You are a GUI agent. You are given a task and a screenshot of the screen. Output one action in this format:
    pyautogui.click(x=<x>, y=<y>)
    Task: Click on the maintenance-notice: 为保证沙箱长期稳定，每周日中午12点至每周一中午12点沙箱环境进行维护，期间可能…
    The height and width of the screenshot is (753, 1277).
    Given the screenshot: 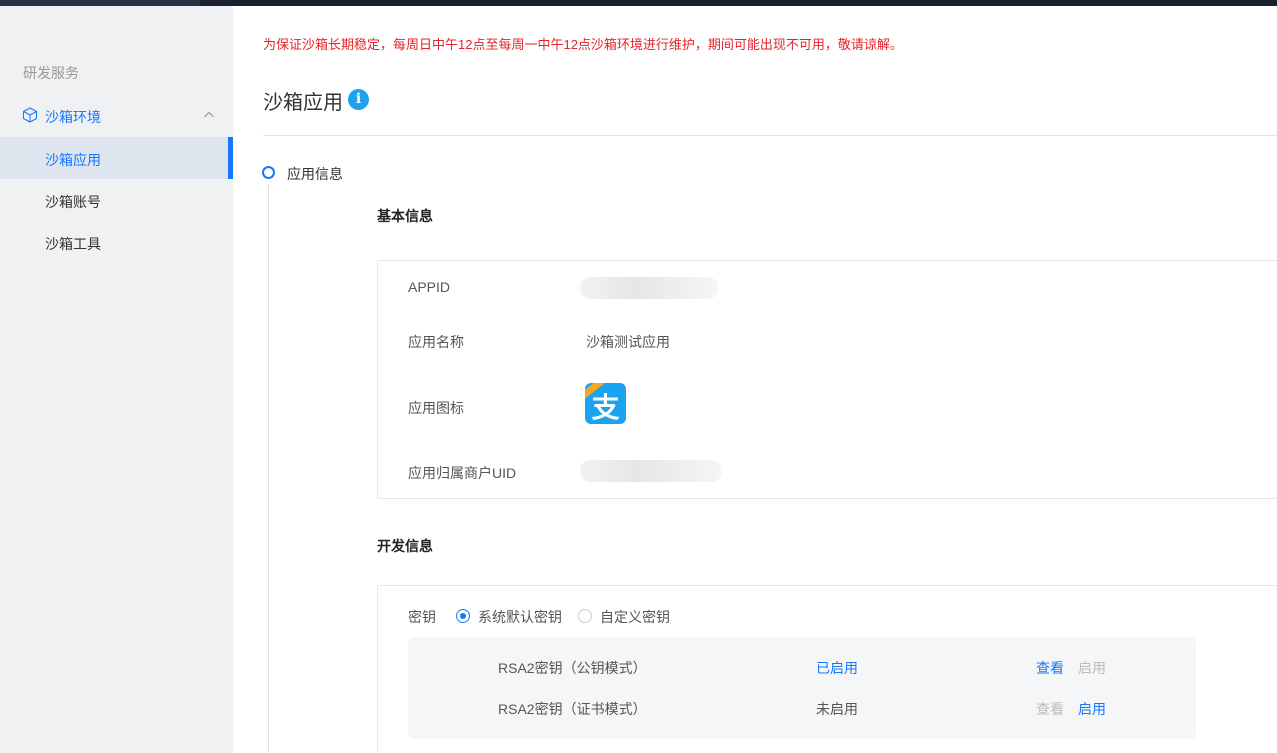 What is the action you would take?
    pyautogui.click(x=583, y=44)
    